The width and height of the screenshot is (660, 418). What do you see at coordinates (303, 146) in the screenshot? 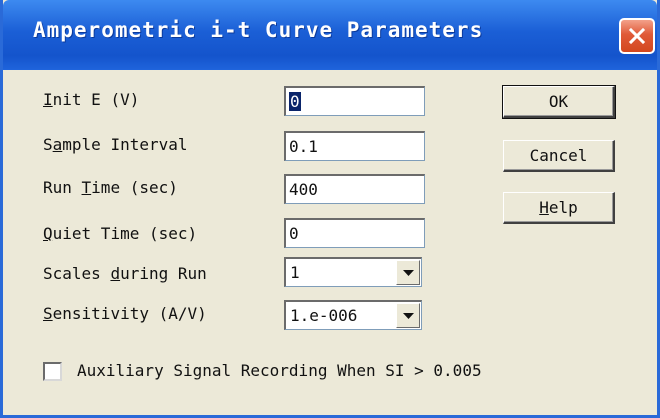
I see `sample-interval-value: 0.1` at bounding box center [303, 146].